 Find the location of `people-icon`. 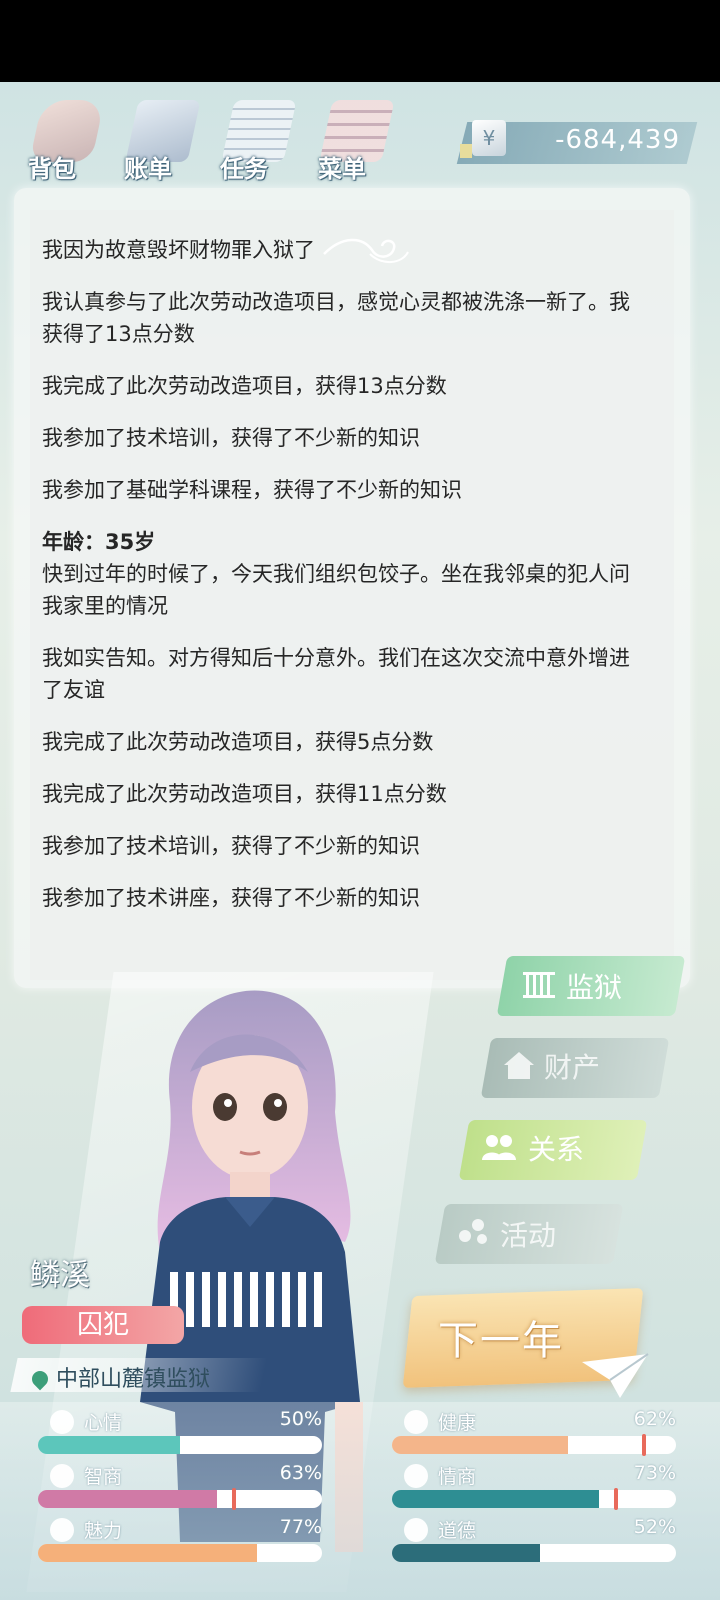

people-icon is located at coordinates (499, 1147).